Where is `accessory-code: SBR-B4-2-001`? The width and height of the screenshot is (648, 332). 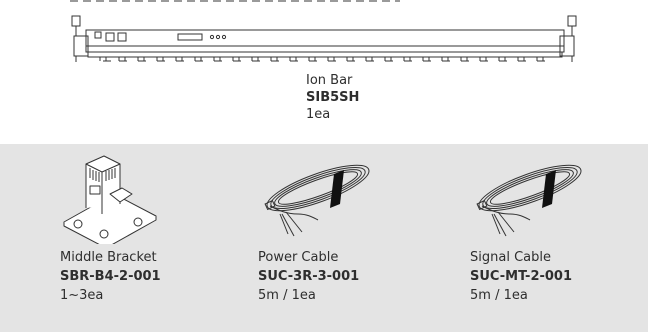 accessory-code: SBR-B4-2-001 is located at coordinates (110, 276).